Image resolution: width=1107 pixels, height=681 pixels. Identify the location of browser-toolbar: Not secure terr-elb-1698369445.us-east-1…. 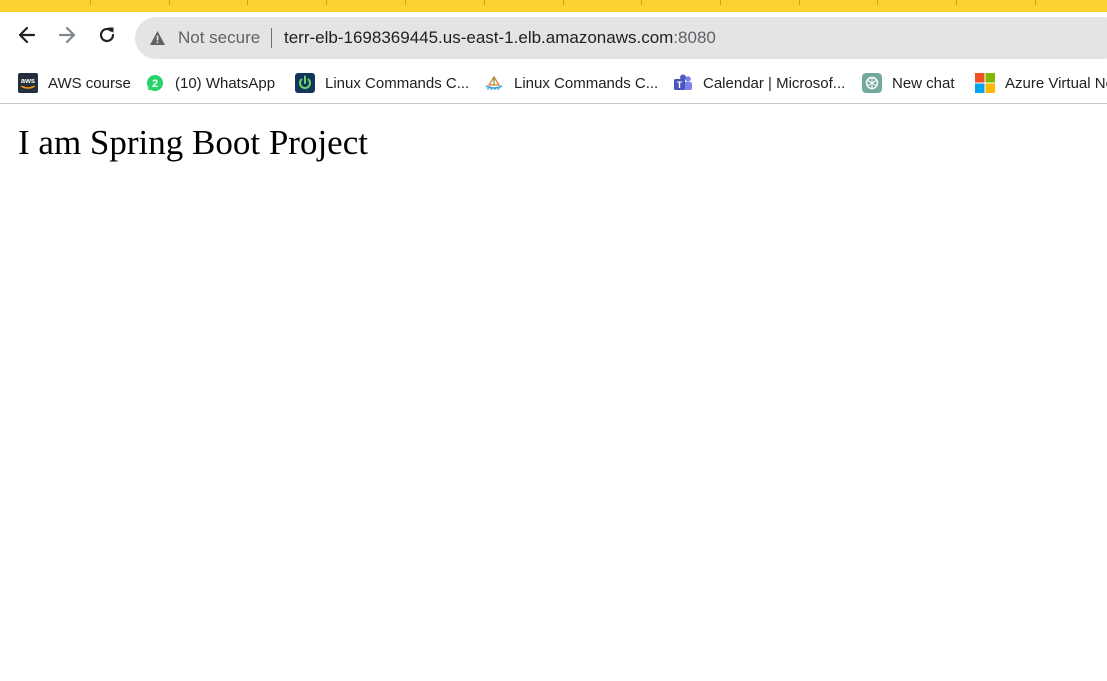
(553, 38).